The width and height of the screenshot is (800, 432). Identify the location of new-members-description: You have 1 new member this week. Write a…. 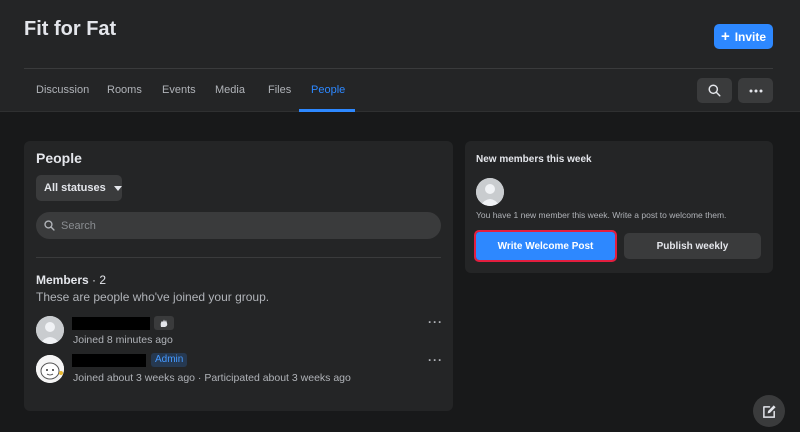
(601, 215).